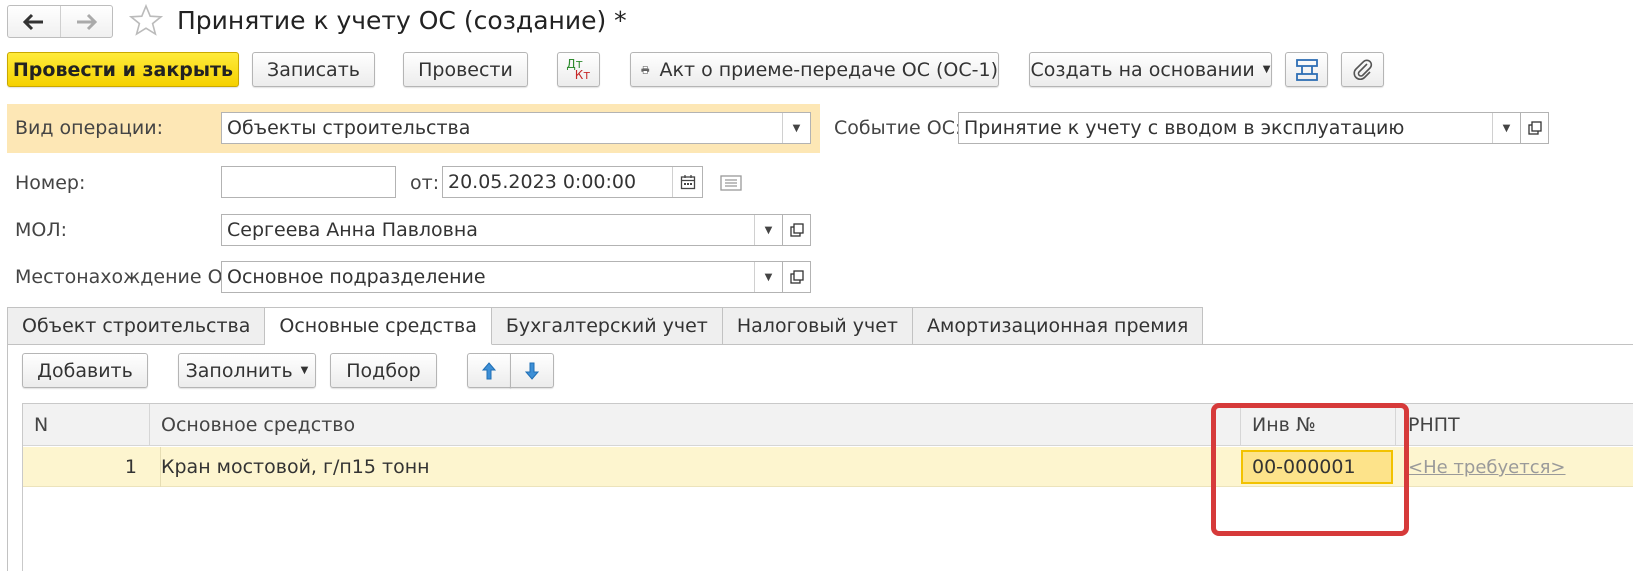 This screenshot has height=571, width=1633. I want to click on location-open-button, so click(797, 277).